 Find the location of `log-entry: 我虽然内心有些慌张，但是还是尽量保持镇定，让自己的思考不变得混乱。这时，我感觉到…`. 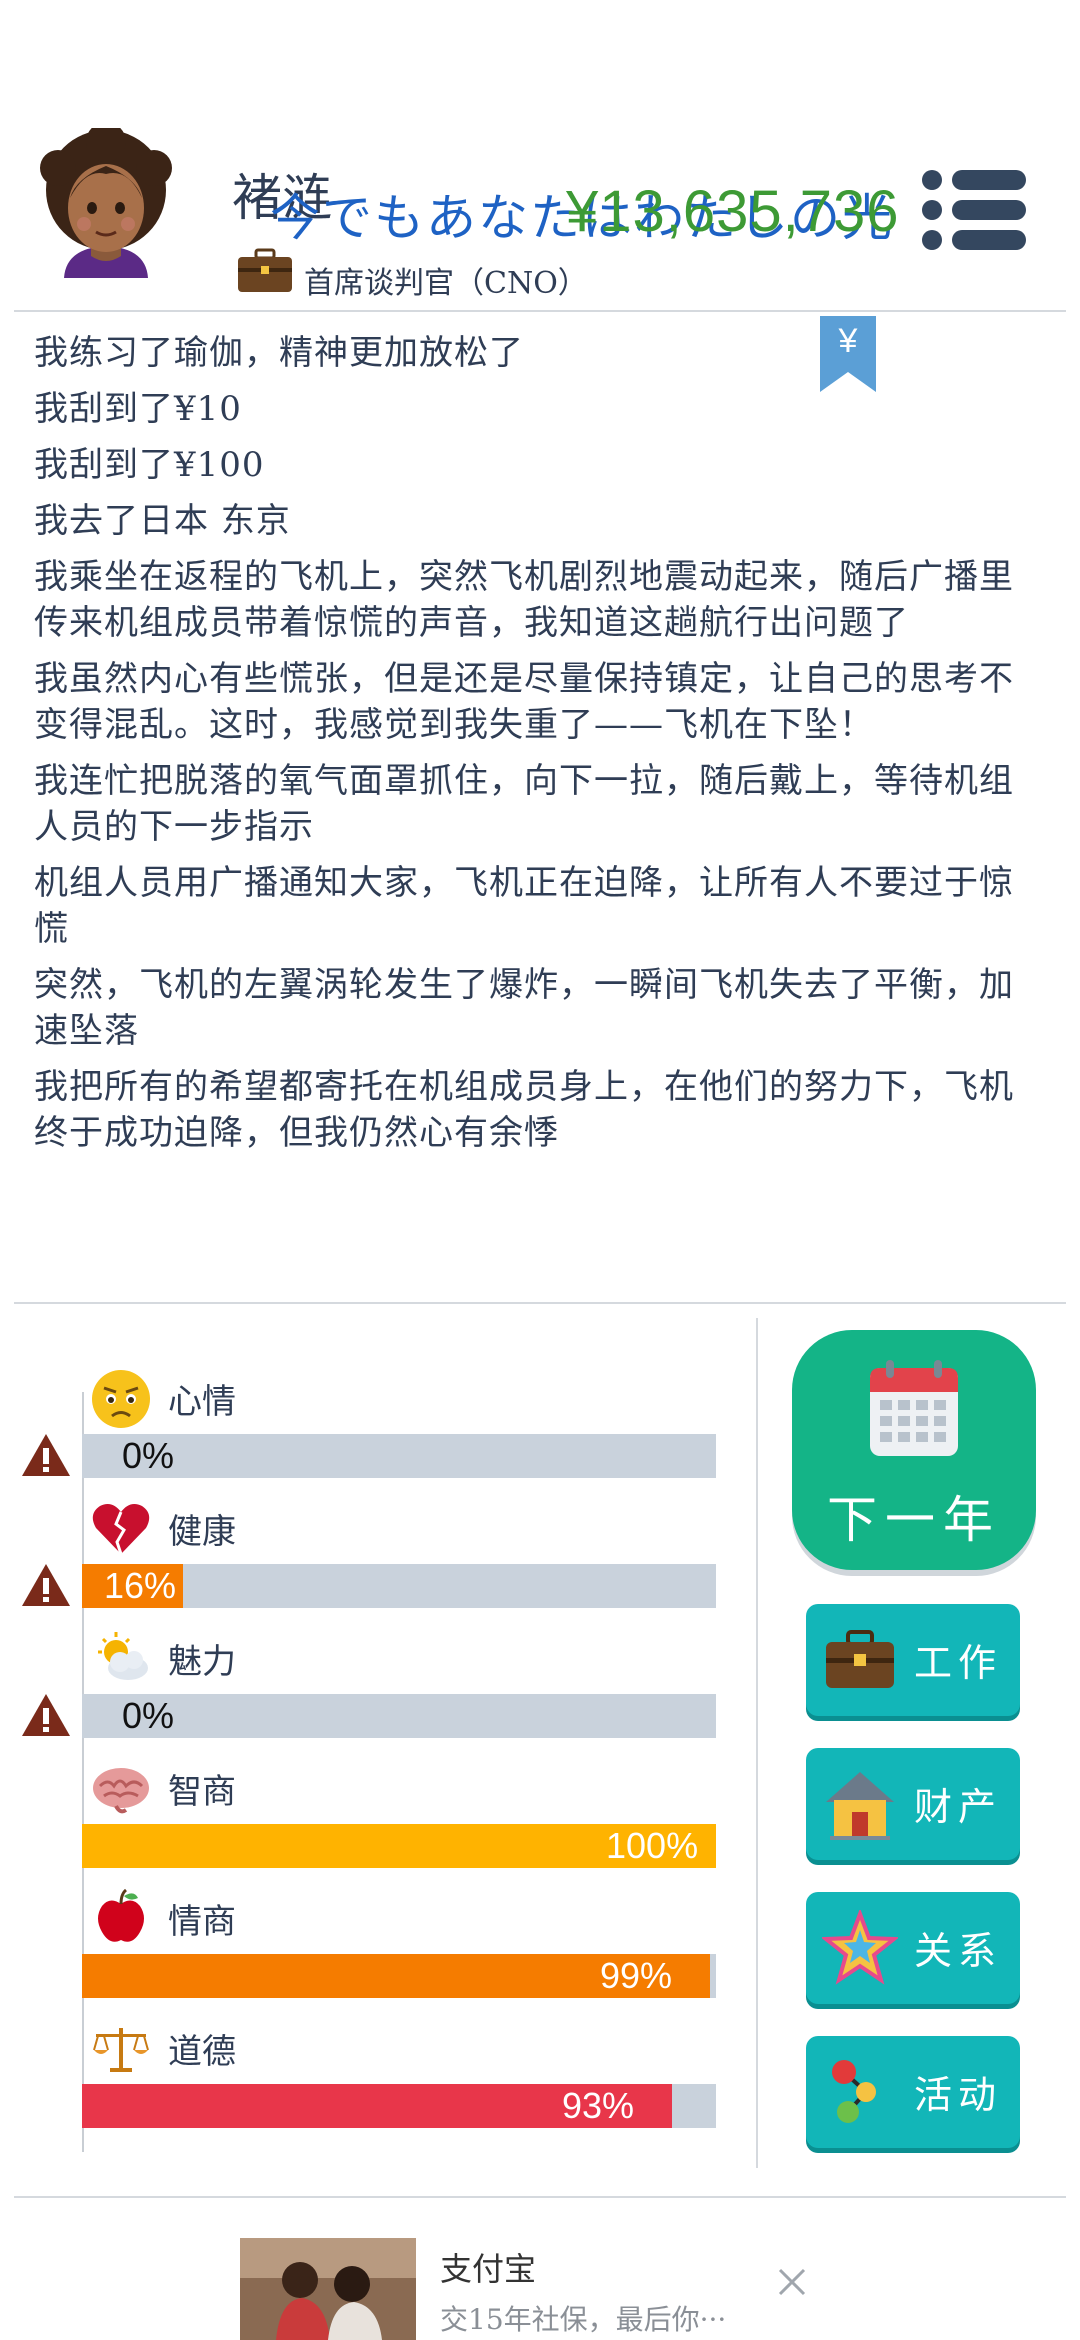

log-entry: 我虽然内心有些慌张，但是还是尽量保持镇定，让自己的思考不变得混乱。这时，我感觉到… is located at coordinates (524, 702).